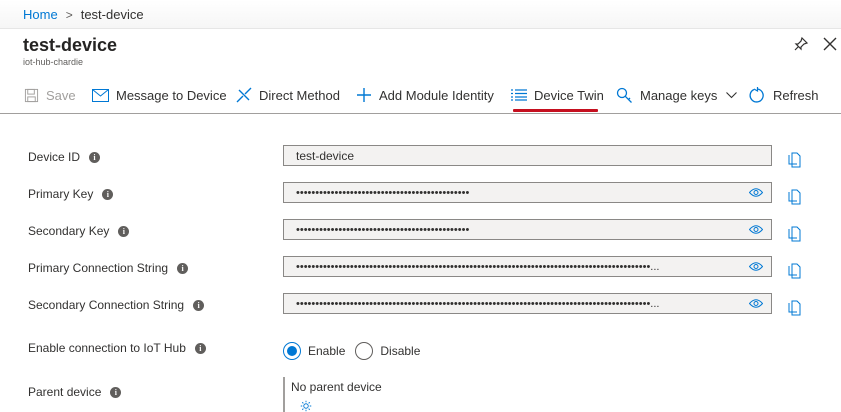 The height and width of the screenshot is (412, 841). What do you see at coordinates (112, 14) in the screenshot?
I see `breadcrumb-current: test-device` at bounding box center [112, 14].